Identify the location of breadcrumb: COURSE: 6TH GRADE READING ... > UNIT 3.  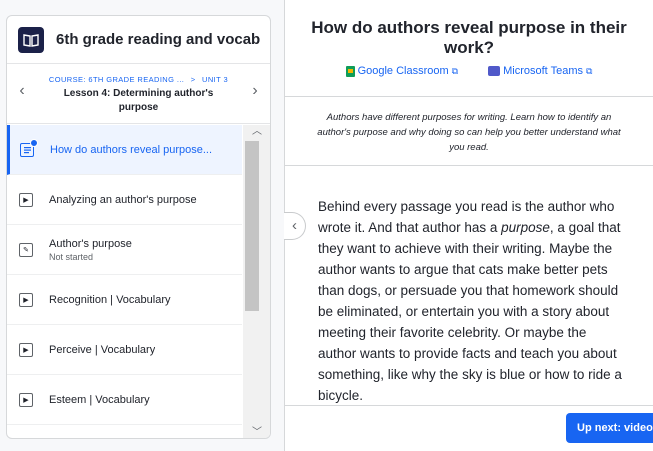
(138, 79).